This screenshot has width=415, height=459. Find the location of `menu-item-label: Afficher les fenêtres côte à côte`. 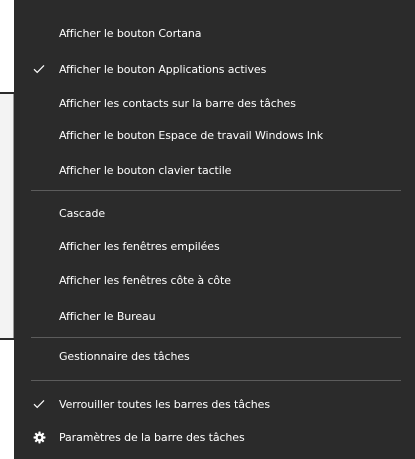

menu-item-label: Afficher les fenêtres côte à côte is located at coordinates (145, 280).